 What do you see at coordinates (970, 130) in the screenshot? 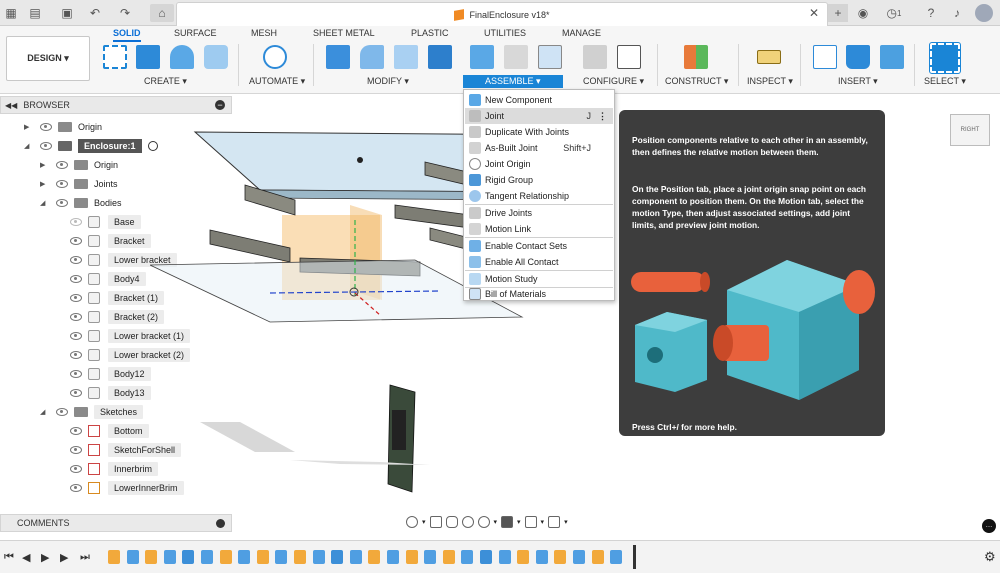
I see `viewcube: RIGHT` at bounding box center [970, 130].